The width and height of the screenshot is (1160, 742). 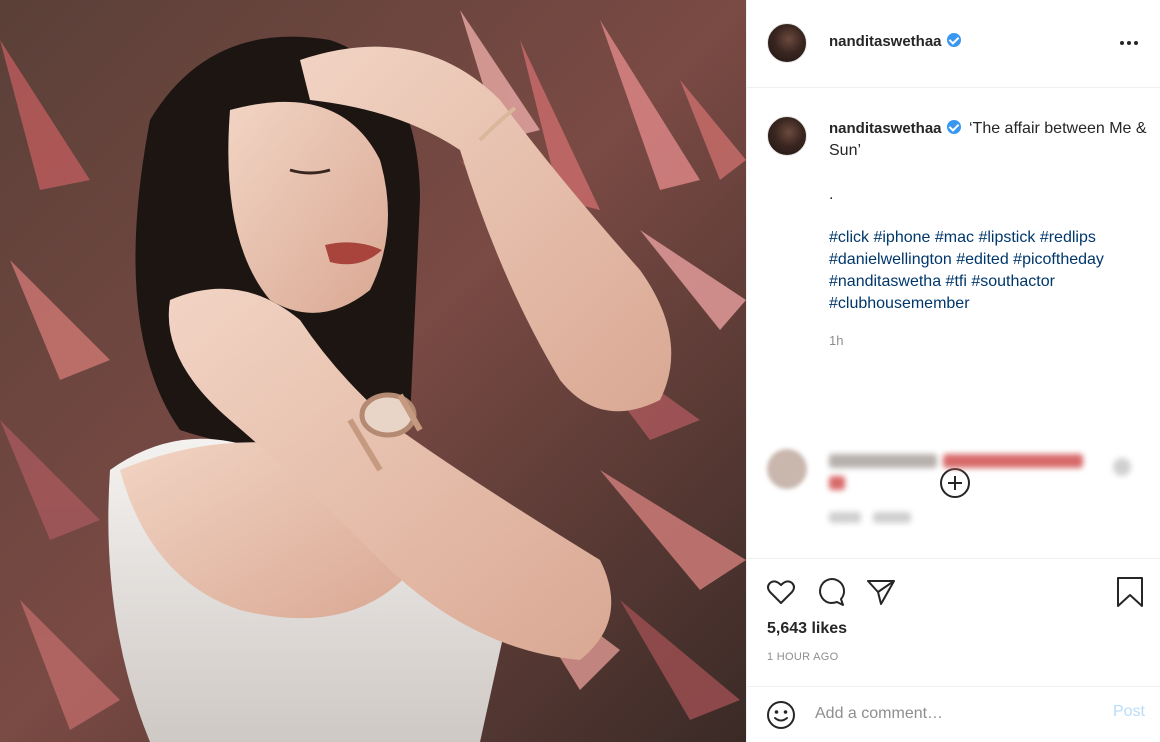 I want to click on blurred-comment, so click(x=953, y=490).